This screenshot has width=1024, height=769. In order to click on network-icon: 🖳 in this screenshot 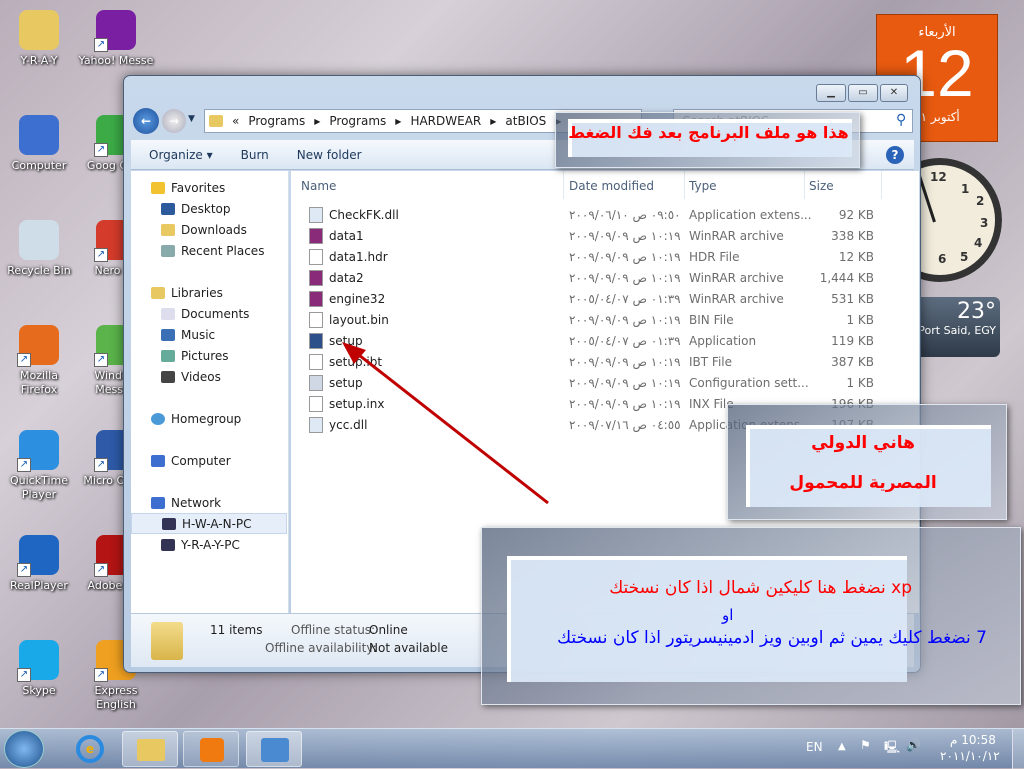, I will do `click(892, 748)`.